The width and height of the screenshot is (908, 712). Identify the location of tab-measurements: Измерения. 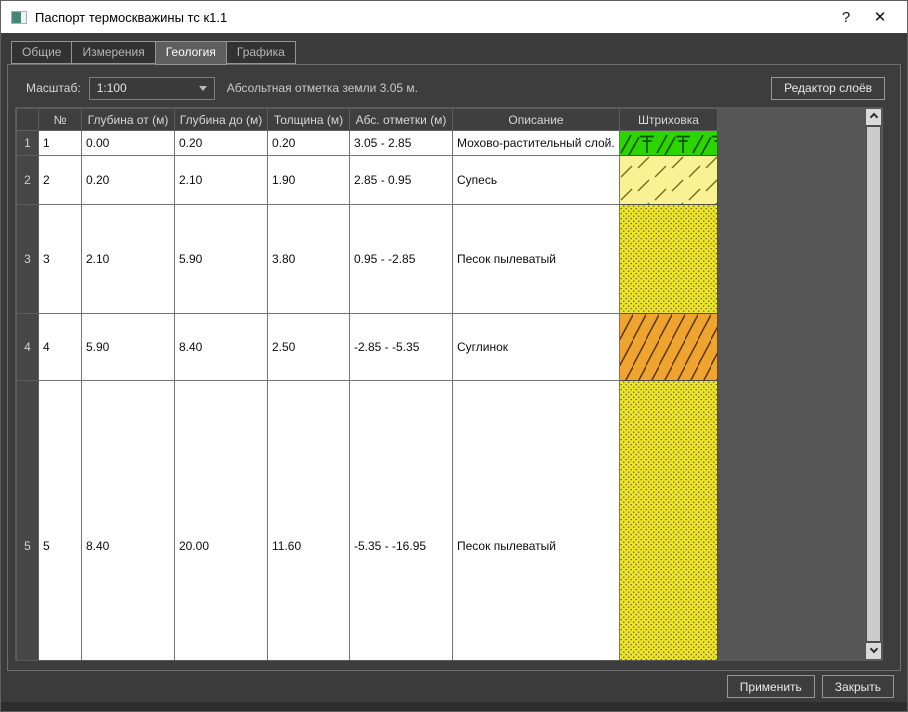
(113, 52).